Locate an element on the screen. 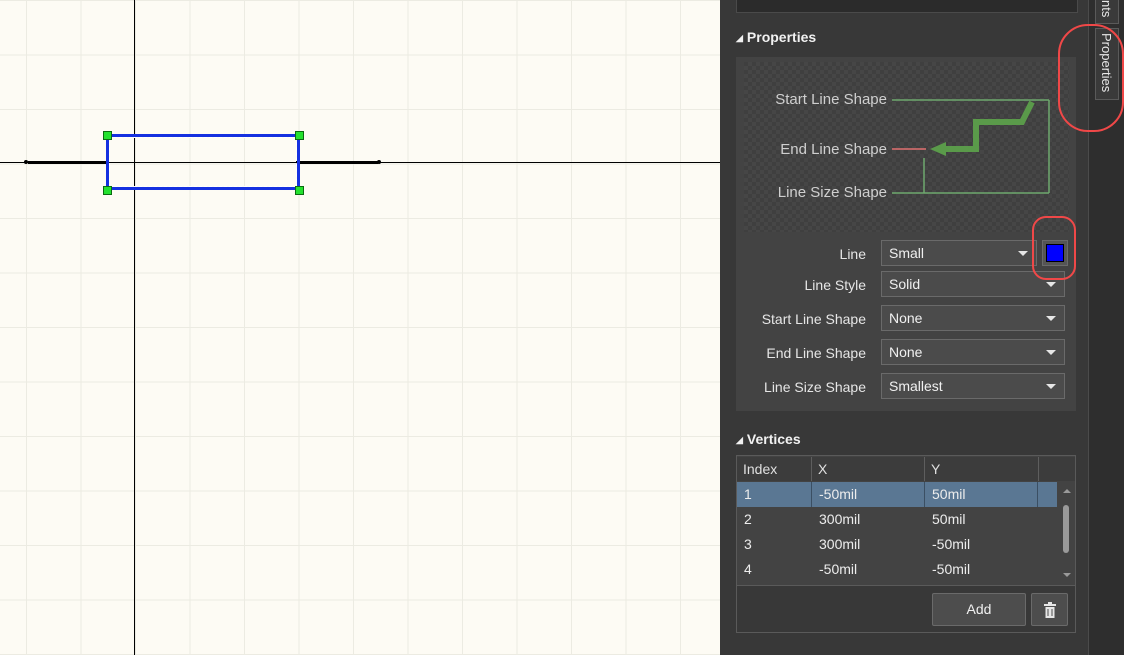  vertex-handle-bottom-left is located at coordinates (107, 190).